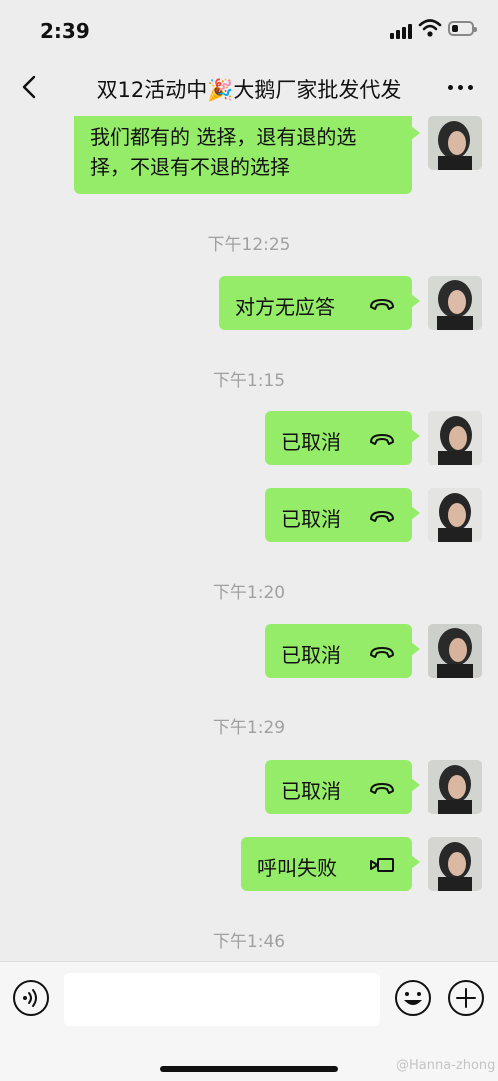 Image resolution: width=498 pixels, height=1081 pixels. Describe the element at coordinates (430, 28) in the screenshot. I see `wifi-icon` at that location.